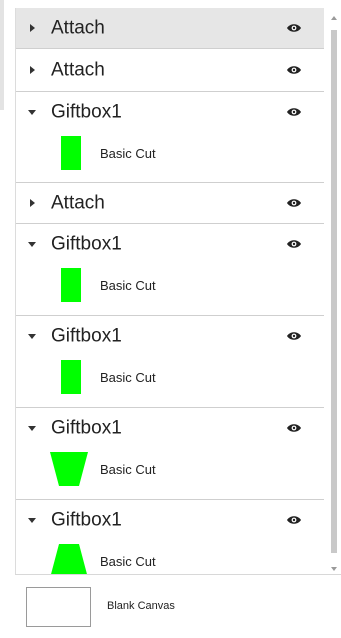 The height and width of the screenshot is (638, 341). Describe the element at coordinates (334, 569) in the screenshot. I see `scroll-down-icon` at that location.